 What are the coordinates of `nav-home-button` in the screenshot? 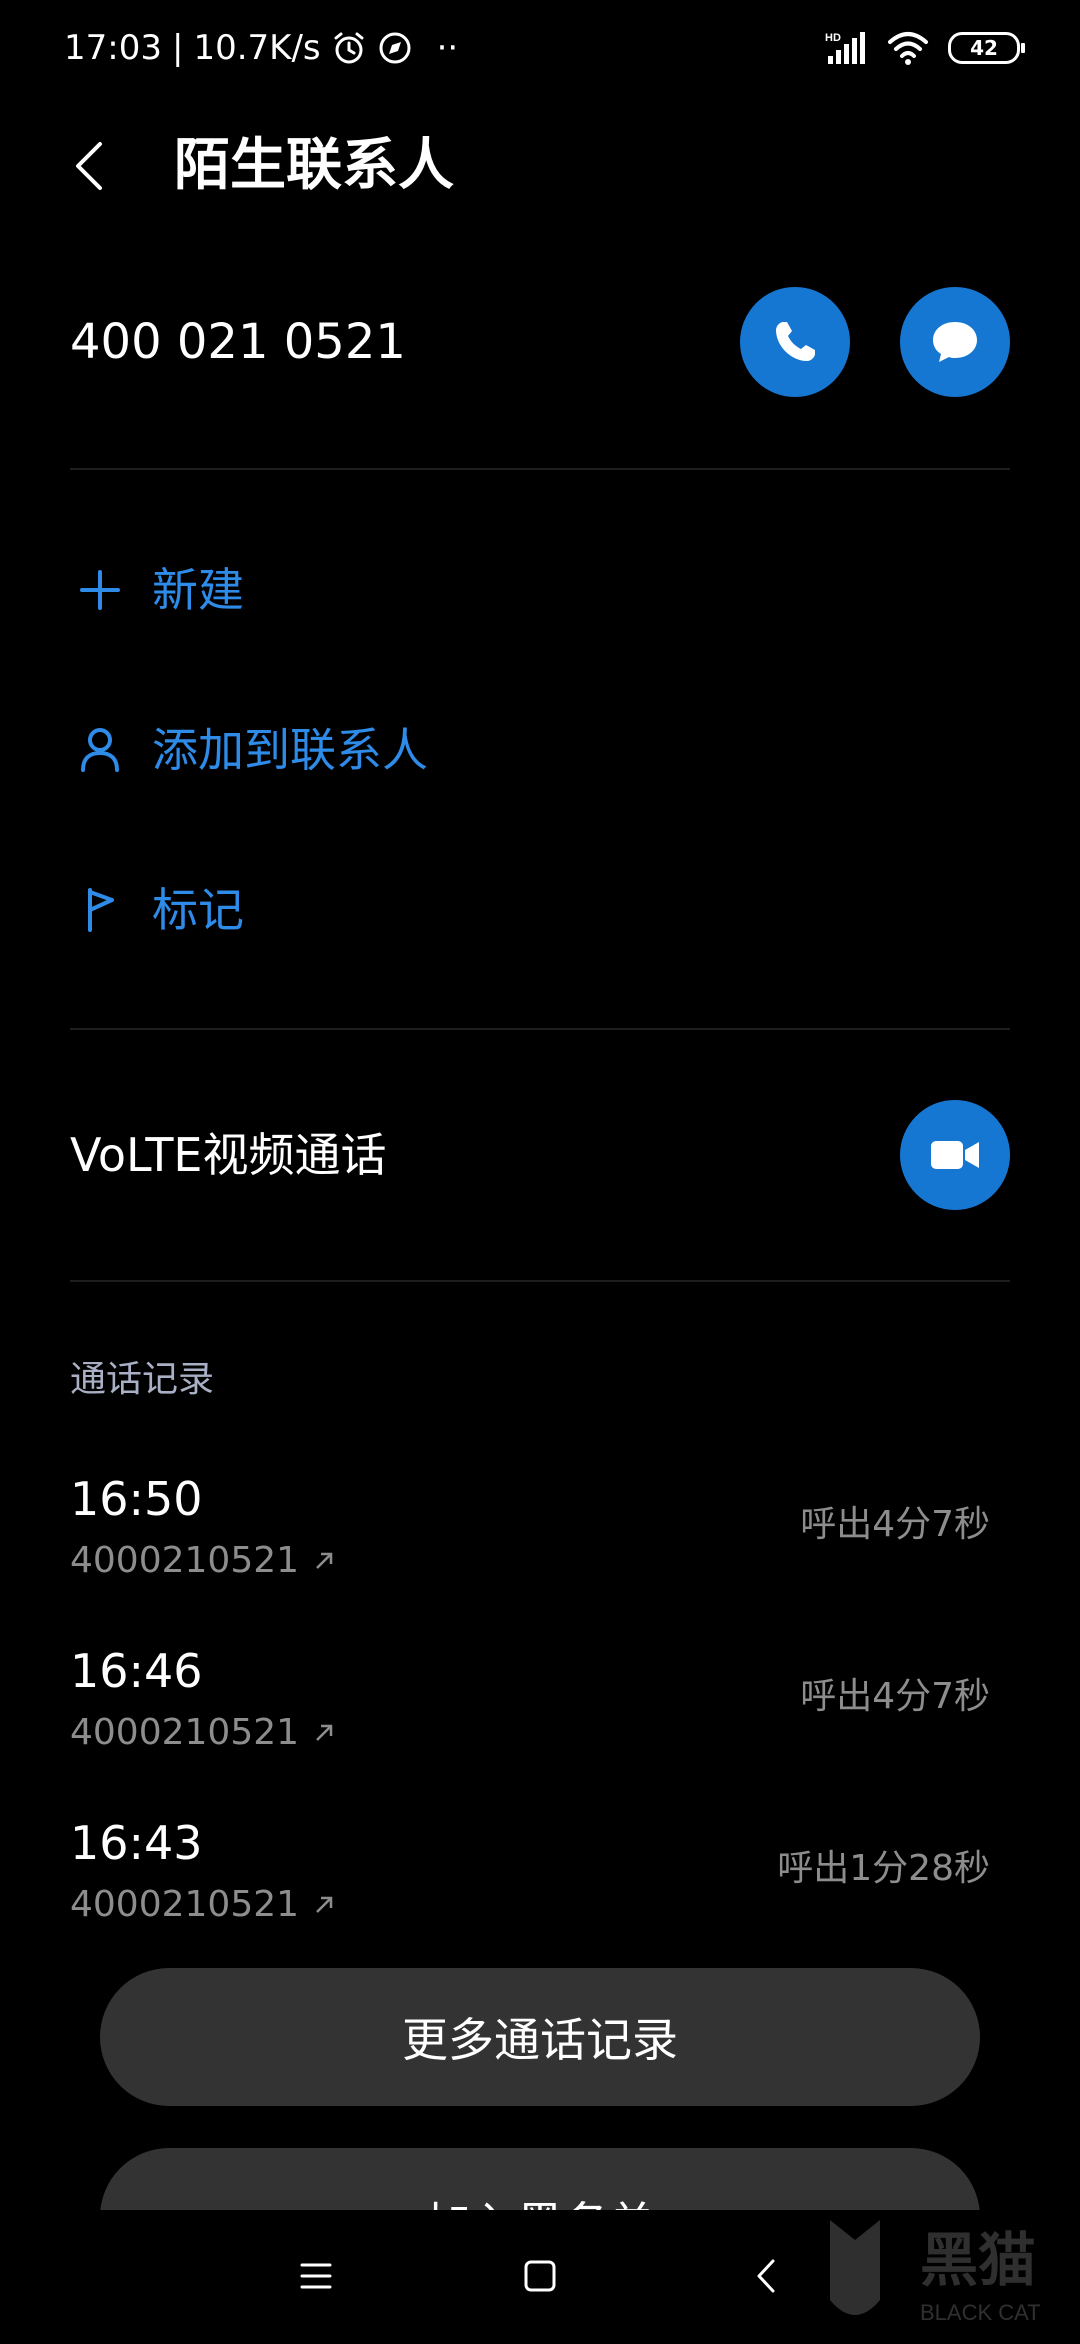 It's located at (540, 2276).